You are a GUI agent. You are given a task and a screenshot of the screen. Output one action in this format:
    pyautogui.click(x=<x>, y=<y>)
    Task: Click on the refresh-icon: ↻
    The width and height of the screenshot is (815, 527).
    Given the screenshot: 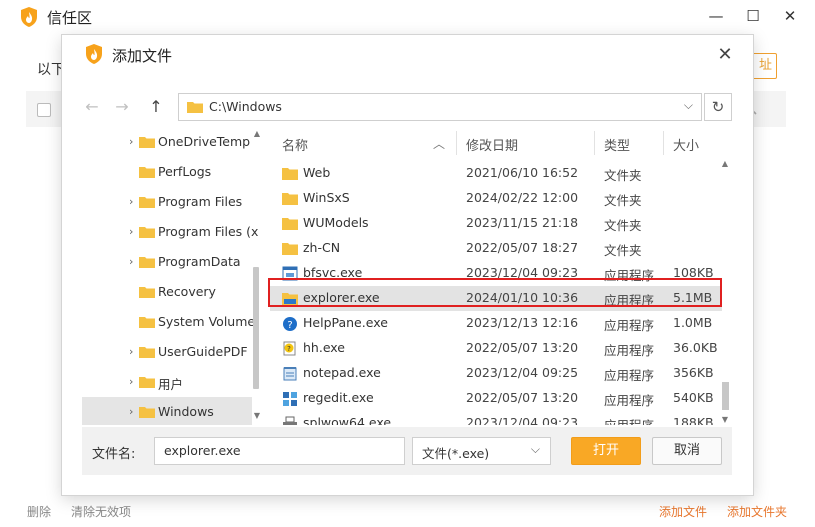 What is the action you would take?
    pyautogui.click(x=718, y=107)
    